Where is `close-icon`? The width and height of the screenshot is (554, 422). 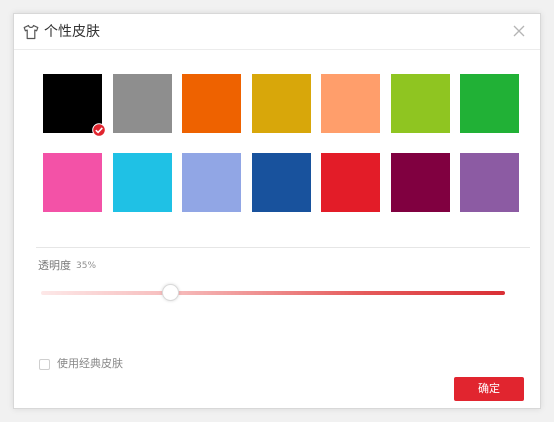
close-icon is located at coordinates (519, 31).